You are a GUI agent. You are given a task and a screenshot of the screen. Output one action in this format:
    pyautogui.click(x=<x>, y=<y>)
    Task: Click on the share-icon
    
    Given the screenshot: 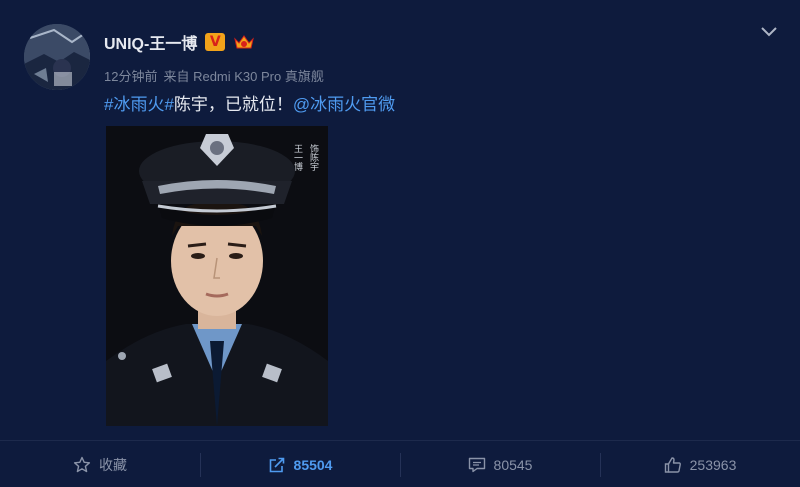 What is the action you would take?
    pyautogui.click(x=276, y=464)
    